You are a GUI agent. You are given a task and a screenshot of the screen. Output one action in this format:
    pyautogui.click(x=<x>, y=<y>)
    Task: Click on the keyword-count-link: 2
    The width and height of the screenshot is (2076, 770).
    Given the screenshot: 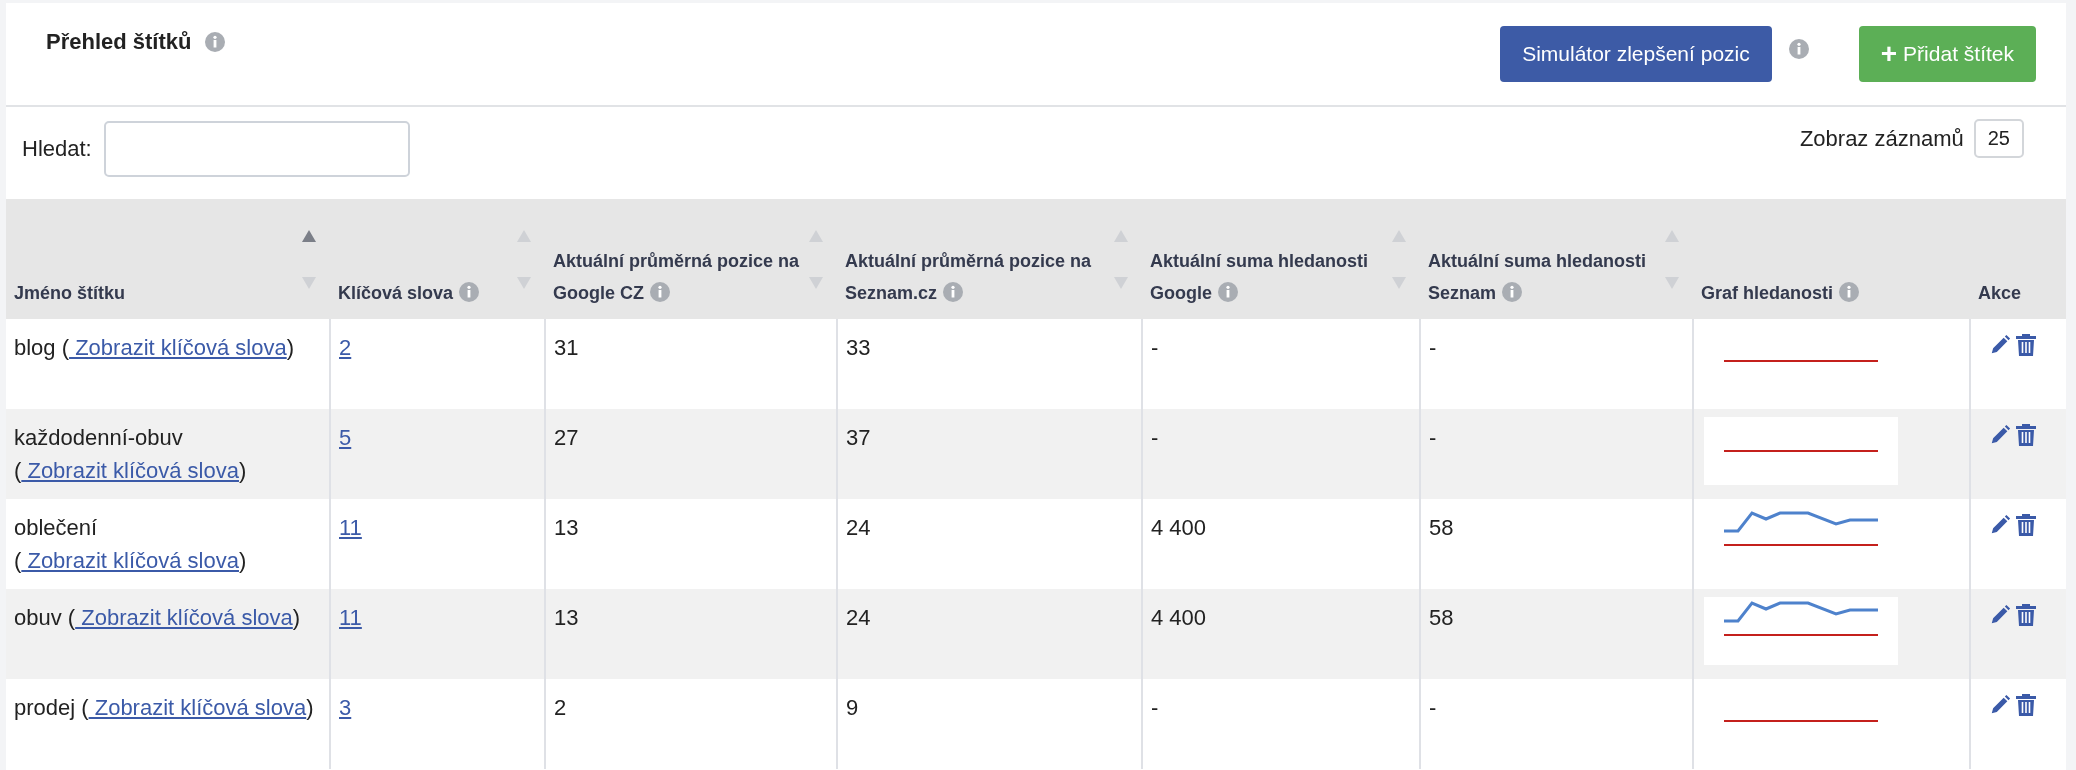 What is the action you would take?
    pyautogui.click(x=345, y=347)
    